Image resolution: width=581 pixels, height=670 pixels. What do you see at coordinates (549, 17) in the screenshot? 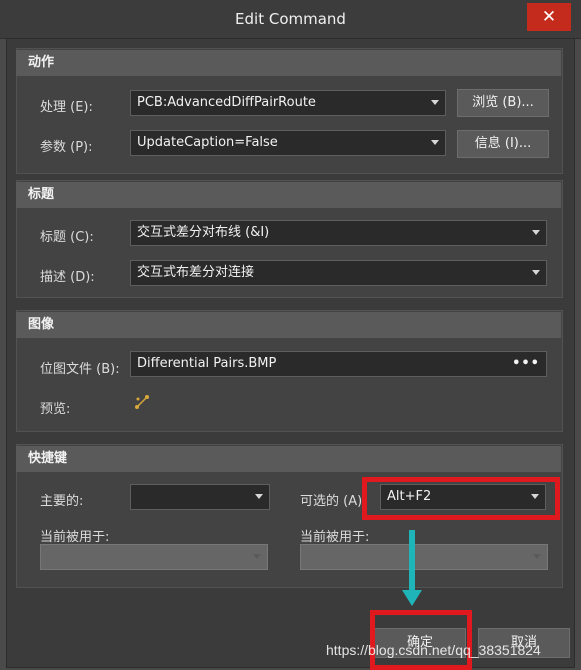
I see `close-button: ✕` at bounding box center [549, 17].